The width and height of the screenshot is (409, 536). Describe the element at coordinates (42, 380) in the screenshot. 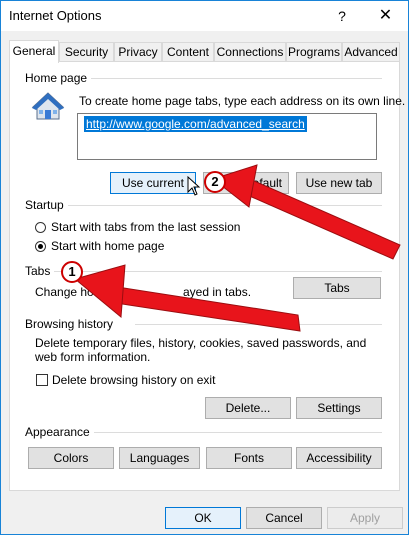

I see `delete-history-on-exit-checkbox` at that location.